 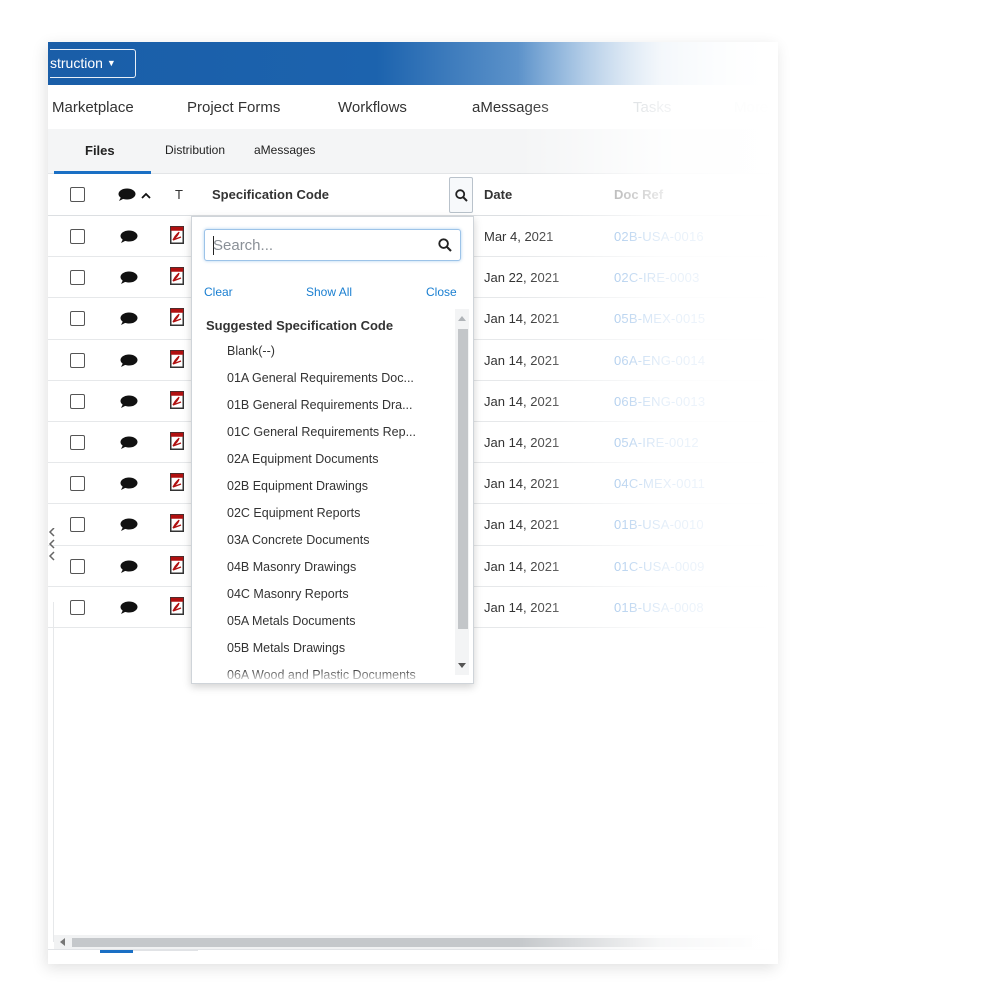 What do you see at coordinates (284, 150) in the screenshot?
I see `tab-amessages: aMessages` at bounding box center [284, 150].